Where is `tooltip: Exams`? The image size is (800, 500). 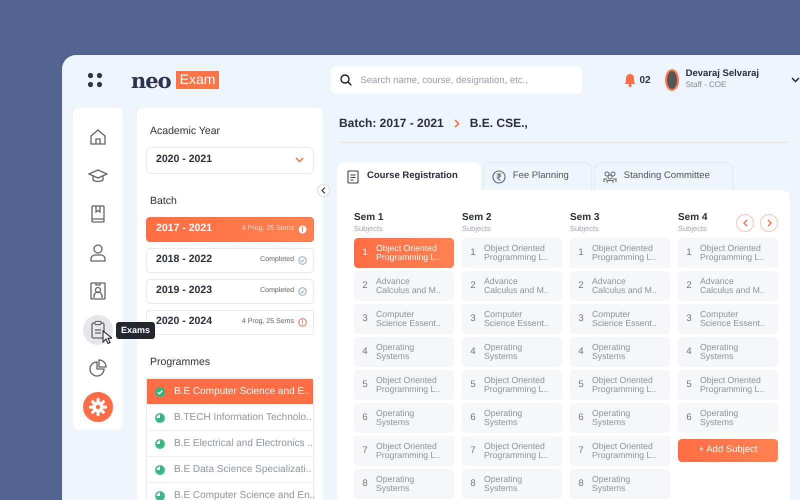
tooltip: Exams is located at coordinates (136, 330).